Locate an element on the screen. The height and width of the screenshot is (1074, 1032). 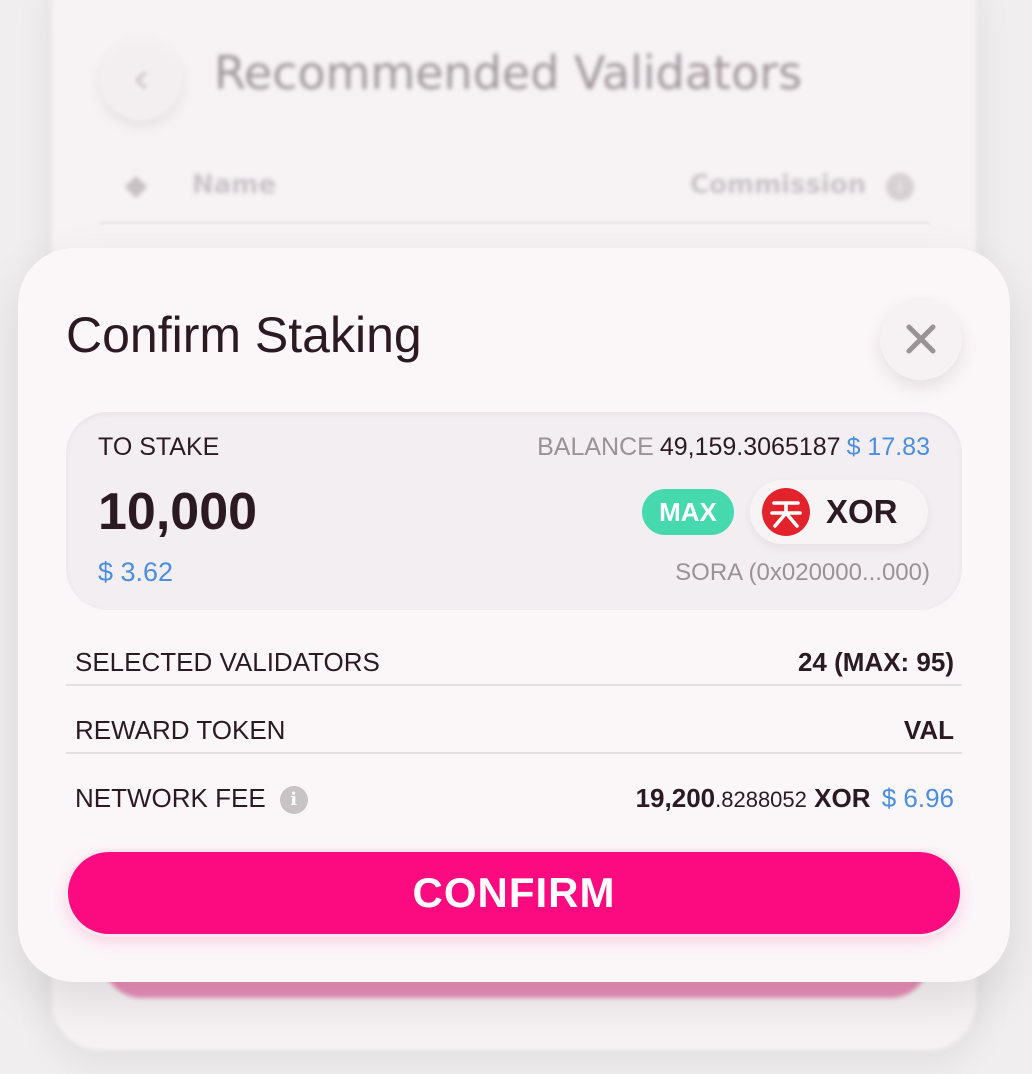
stake-amount-usd: $ 3.62 is located at coordinates (136, 572).